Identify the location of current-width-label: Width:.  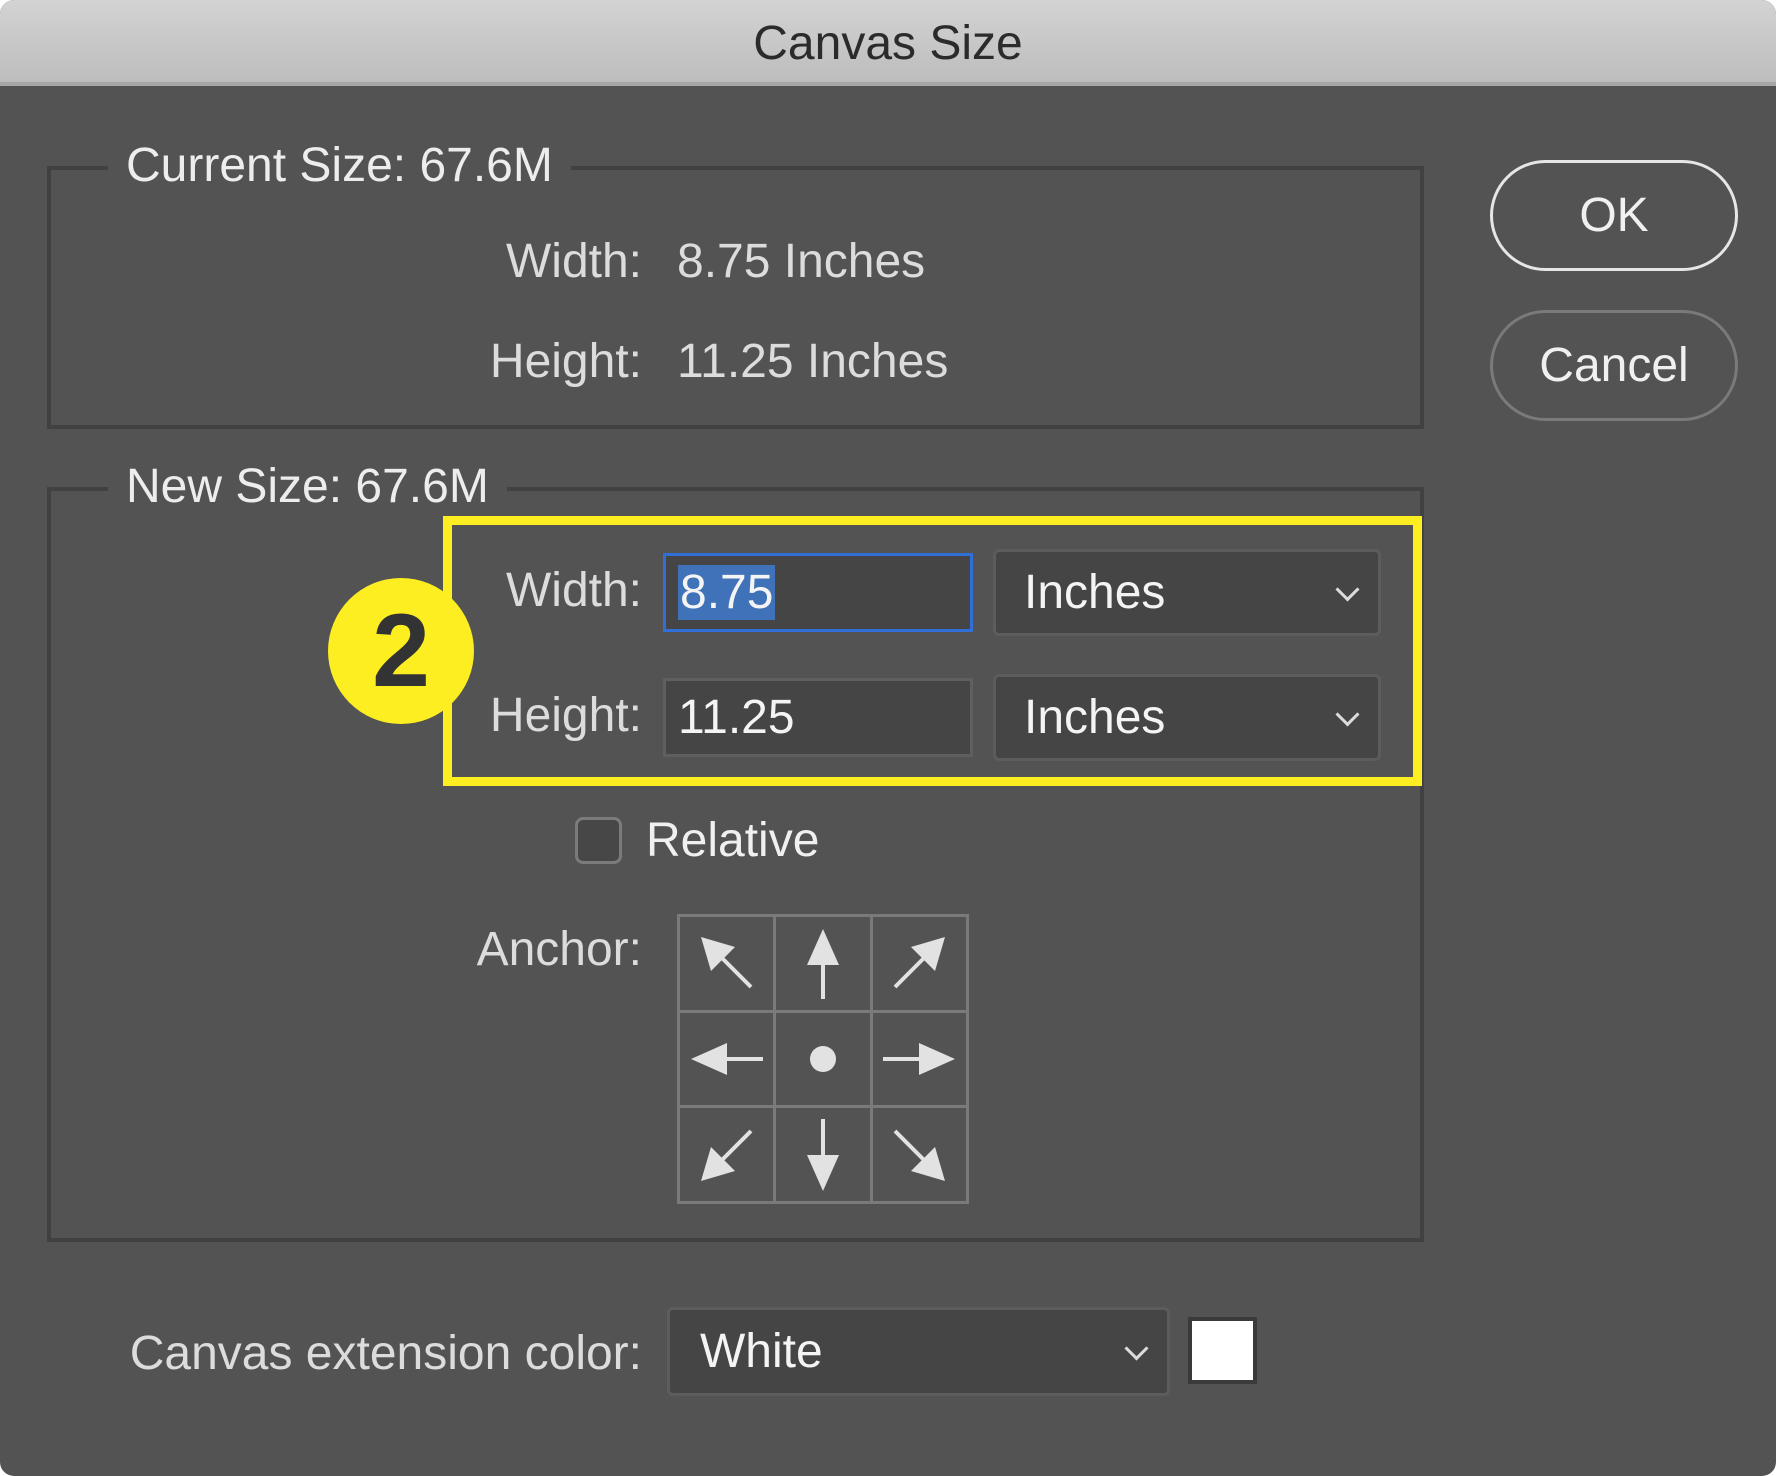
(573, 261).